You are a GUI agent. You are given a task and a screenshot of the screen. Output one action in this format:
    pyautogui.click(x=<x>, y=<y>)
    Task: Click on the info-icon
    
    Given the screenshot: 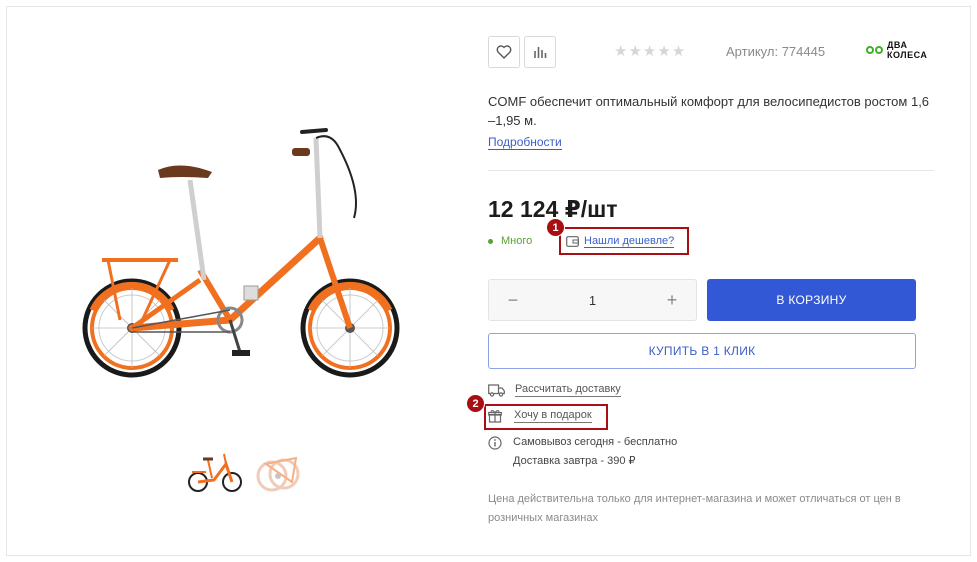 What is the action you would take?
    pyautogui.click(x=495, y=443)
    